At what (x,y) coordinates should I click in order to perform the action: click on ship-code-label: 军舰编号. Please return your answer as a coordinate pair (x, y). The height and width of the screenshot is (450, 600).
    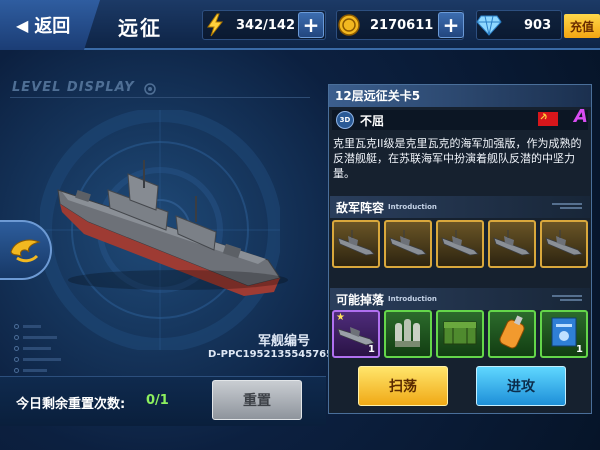
    Looking at the image, I should click on (284, 341).